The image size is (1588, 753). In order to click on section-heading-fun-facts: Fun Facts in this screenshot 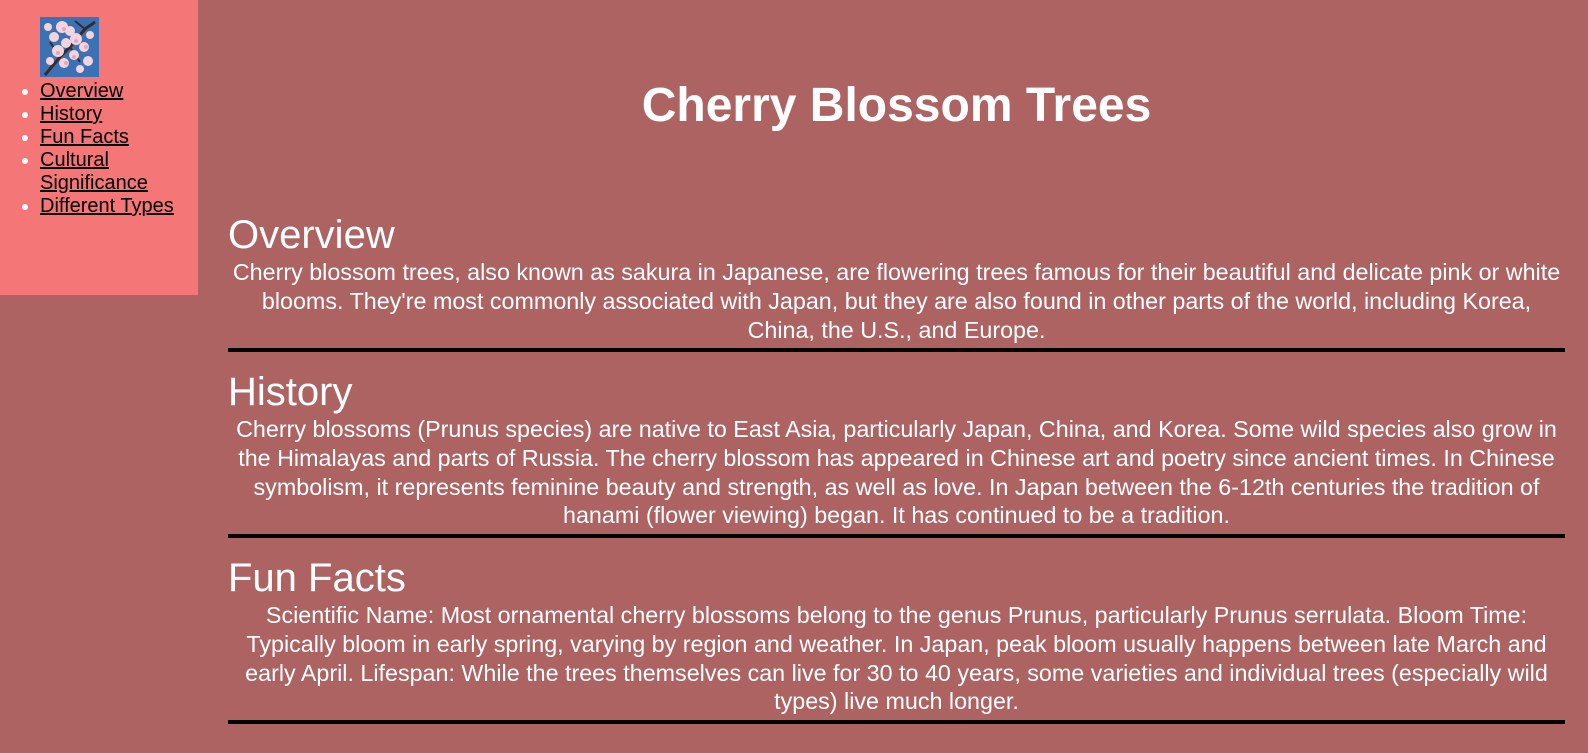, I will do `click(317, 578)`.